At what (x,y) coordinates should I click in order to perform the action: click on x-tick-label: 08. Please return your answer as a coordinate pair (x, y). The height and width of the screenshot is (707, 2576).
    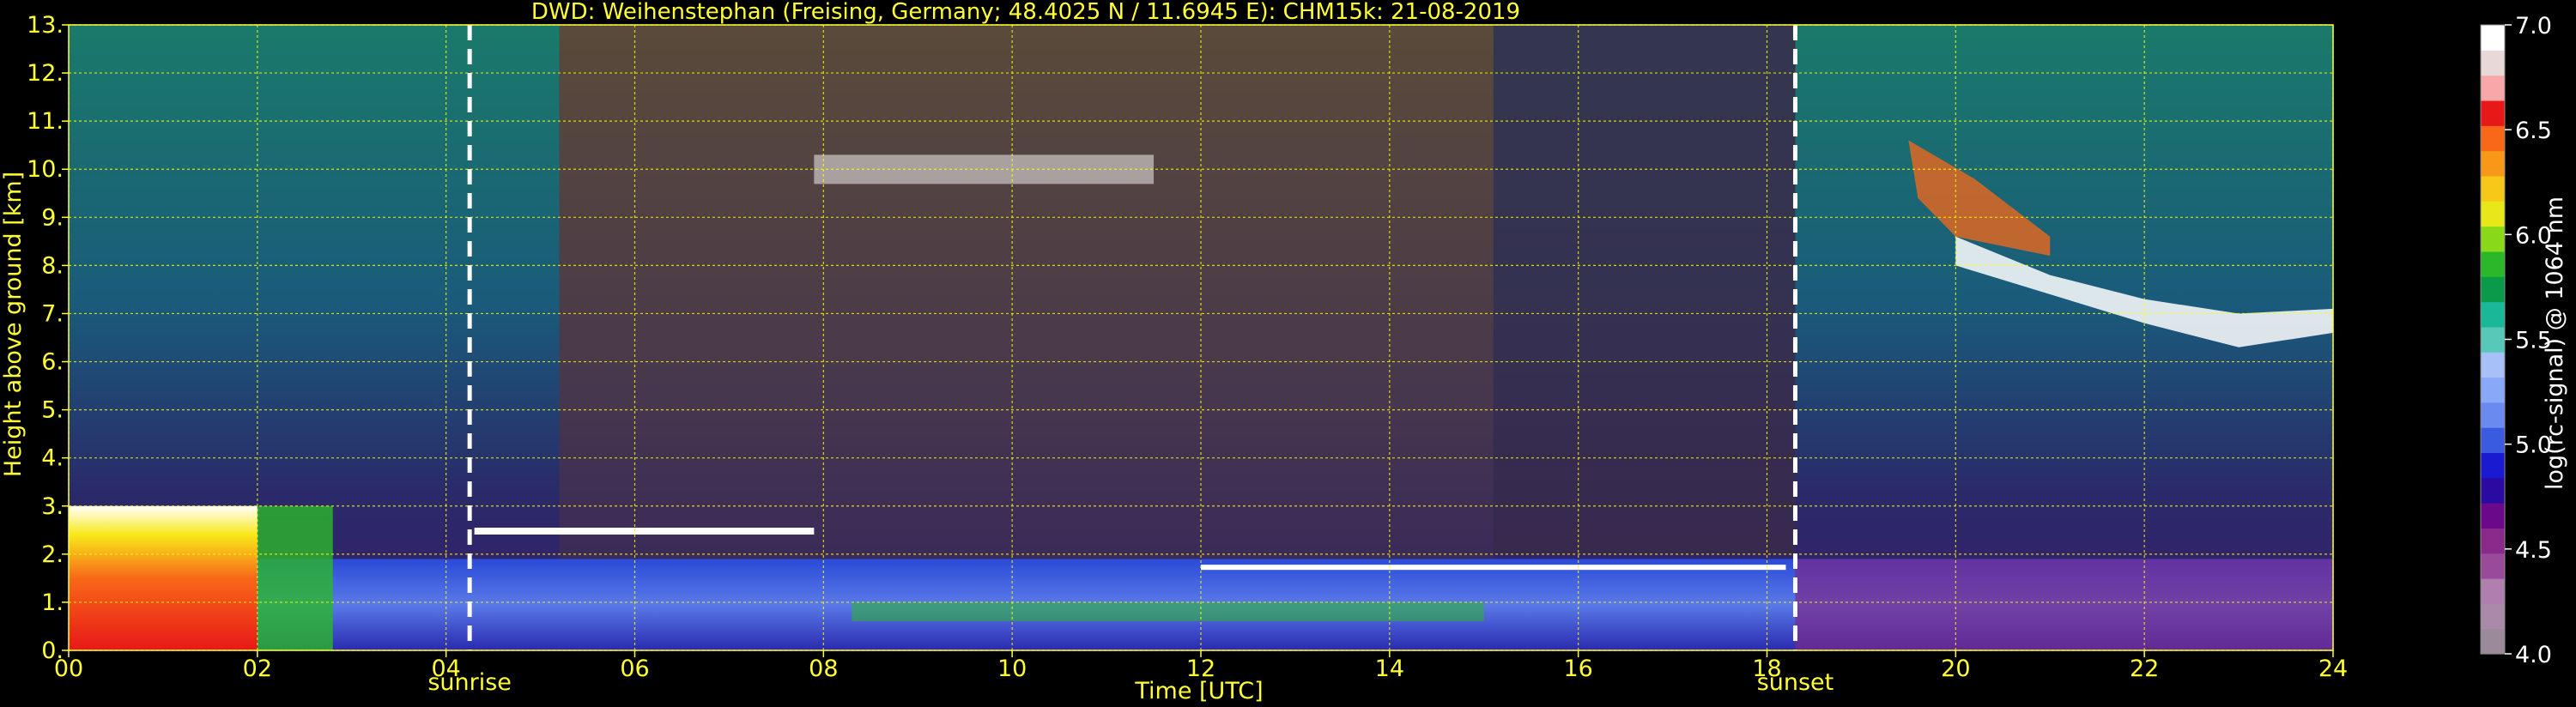
    Looking at the image, I should click on (823, 669).